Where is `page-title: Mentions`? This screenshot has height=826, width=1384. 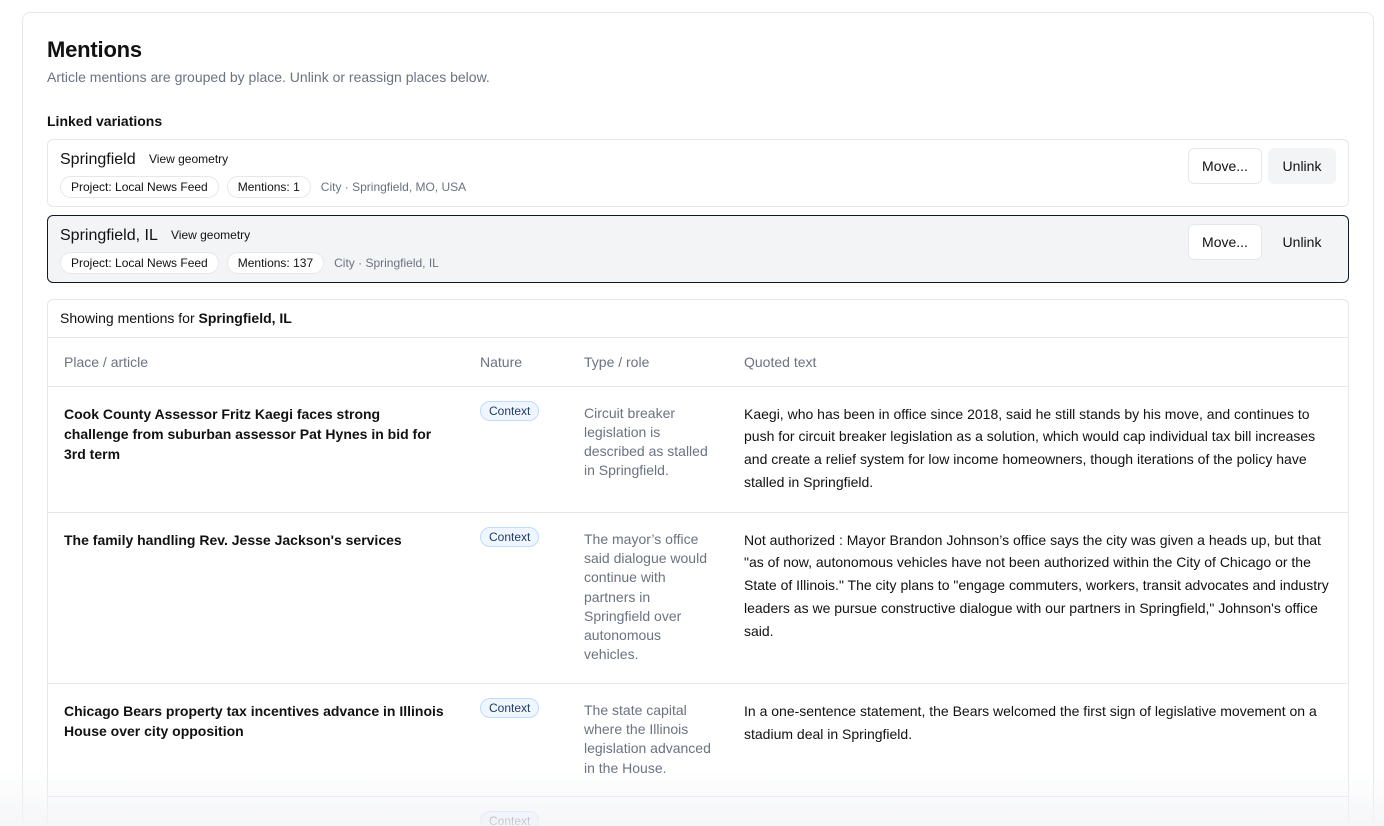 page-title: Mentions is located at coordinates (94, 49).